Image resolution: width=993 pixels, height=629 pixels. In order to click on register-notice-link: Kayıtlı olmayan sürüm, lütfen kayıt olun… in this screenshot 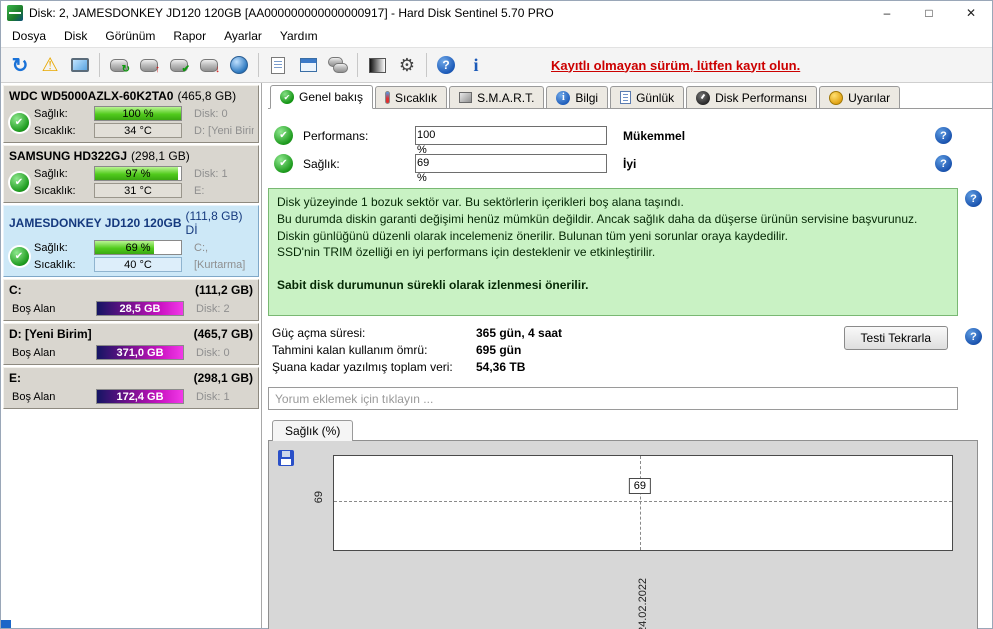, I will do `click(675, 65)`.